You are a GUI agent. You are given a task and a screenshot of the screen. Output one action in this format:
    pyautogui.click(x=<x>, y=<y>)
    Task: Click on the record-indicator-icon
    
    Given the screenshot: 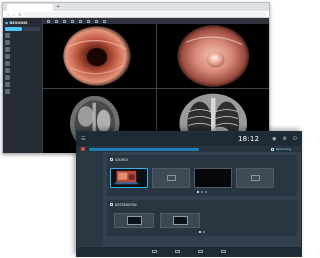 What is the action you would take?
    pyautogui.click(x=83, y=149)
    